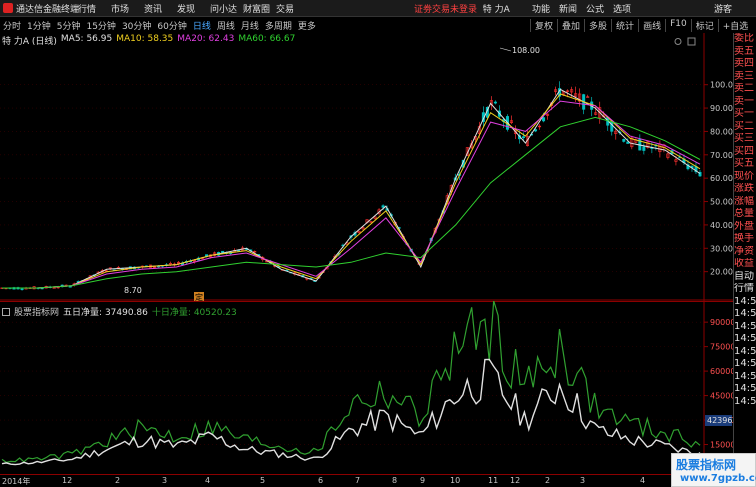 The height and width of the screenshot is (487, 756). Describe the element at coordinates (543, 25) in the screenshot. I see `tool-button-0: 复权` at that location.